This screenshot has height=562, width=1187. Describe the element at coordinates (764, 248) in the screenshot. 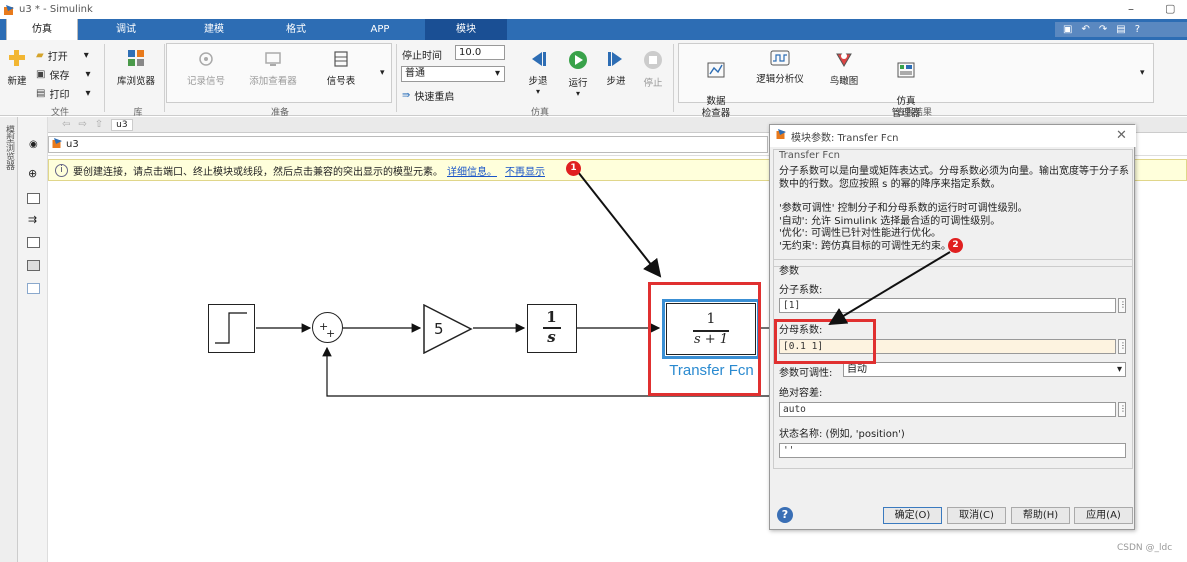

I see `annotation-arrows` at that location.